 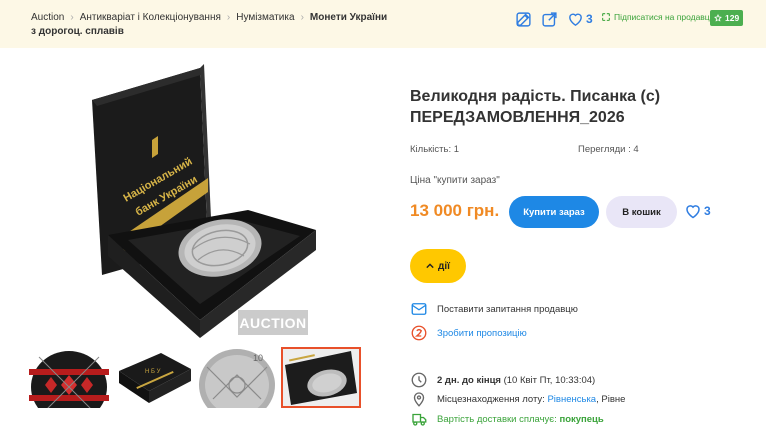 What do you see at coordinates (258, 358) in the screenshot?
I see `svg-text: 10` at bounding box center [258, 358].